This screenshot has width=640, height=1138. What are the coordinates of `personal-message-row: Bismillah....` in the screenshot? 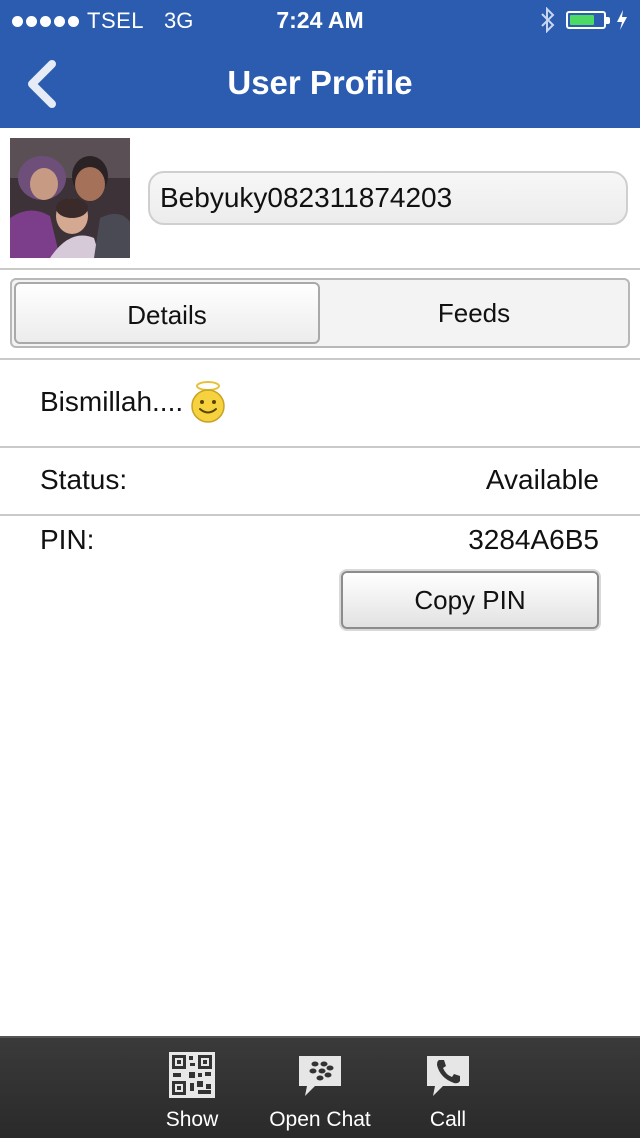 It's located at (320, 404).